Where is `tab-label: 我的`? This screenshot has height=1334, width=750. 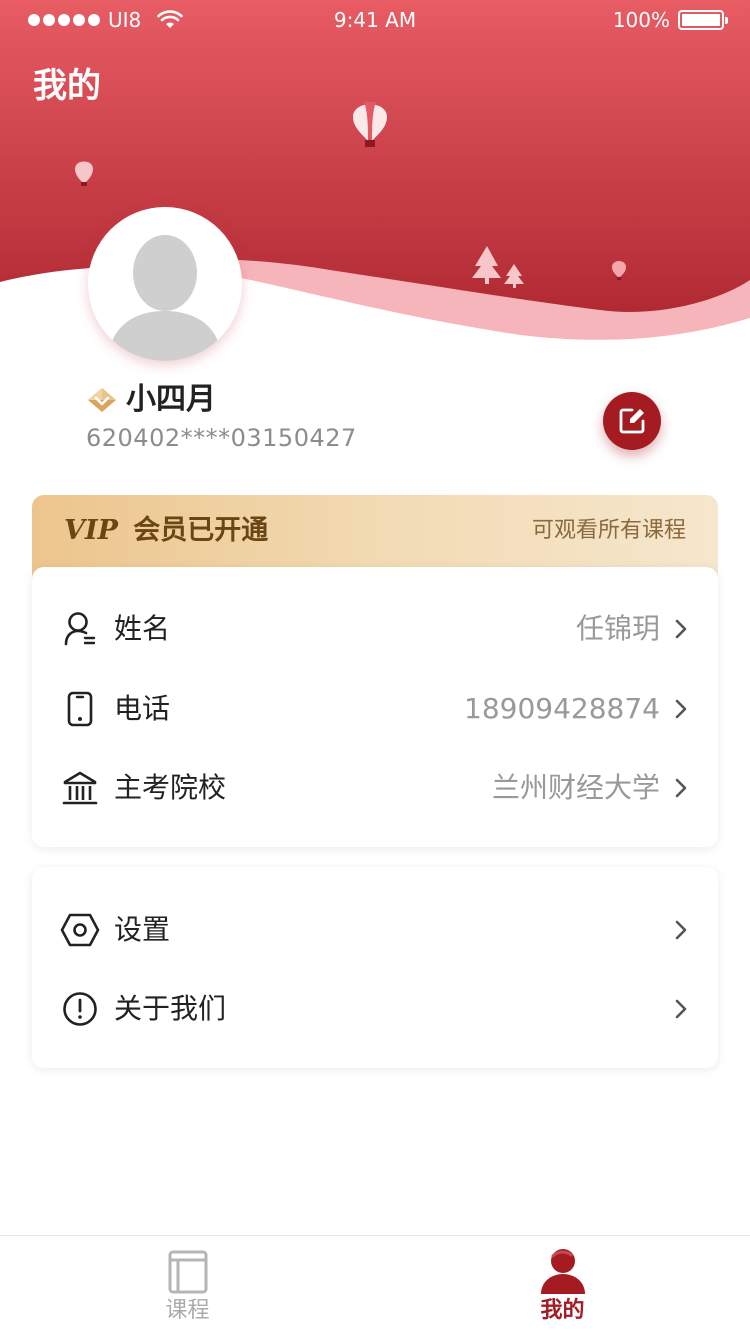
tab-label: 我的 is located at coordinates (562, 1310).